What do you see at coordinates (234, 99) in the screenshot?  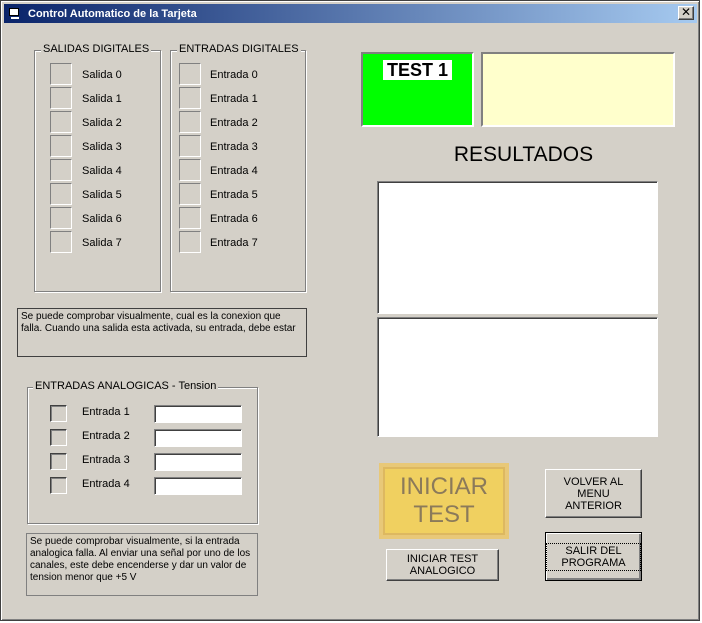 I see `input-label-1: Entrada 1` at bounding box center [234, 99].